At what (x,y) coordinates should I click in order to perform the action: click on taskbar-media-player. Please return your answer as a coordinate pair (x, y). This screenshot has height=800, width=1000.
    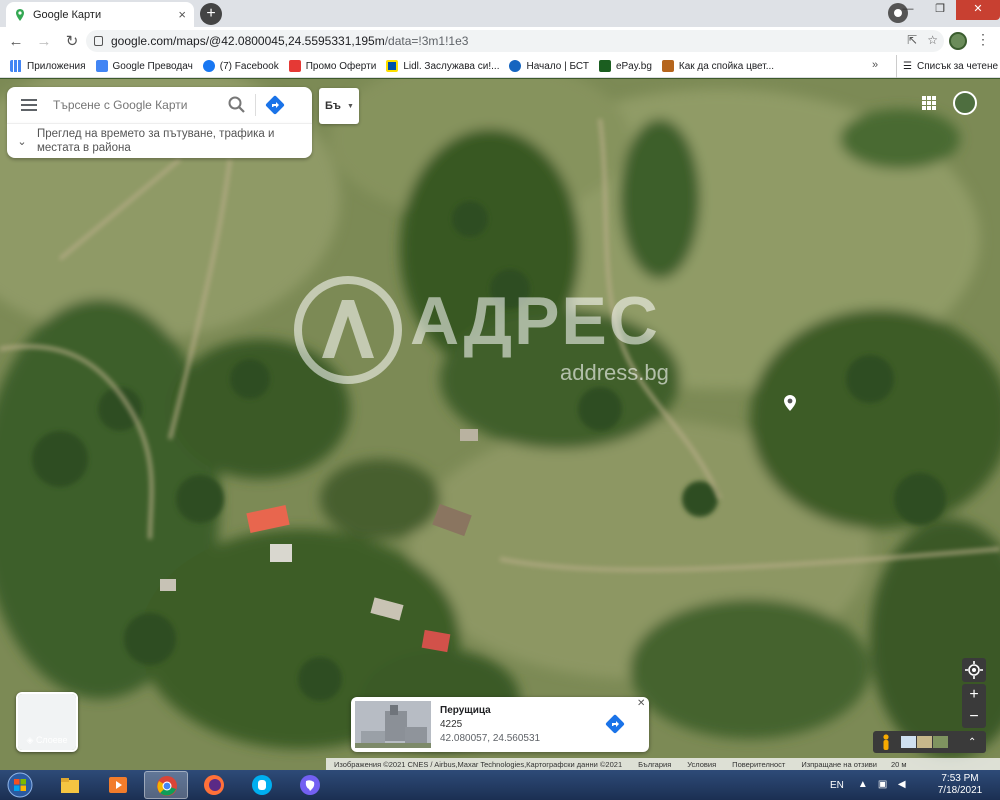
    Looking at the image, I should click on (118, 785).